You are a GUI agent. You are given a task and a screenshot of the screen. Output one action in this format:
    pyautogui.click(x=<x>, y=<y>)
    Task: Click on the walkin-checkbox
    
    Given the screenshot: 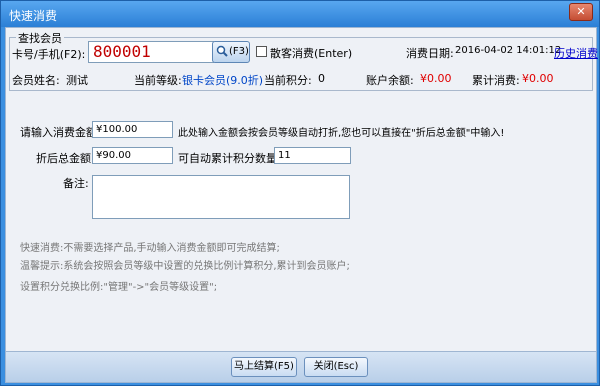 What is the action you would take?
    pyautogui.click(x=261, y=51)
    